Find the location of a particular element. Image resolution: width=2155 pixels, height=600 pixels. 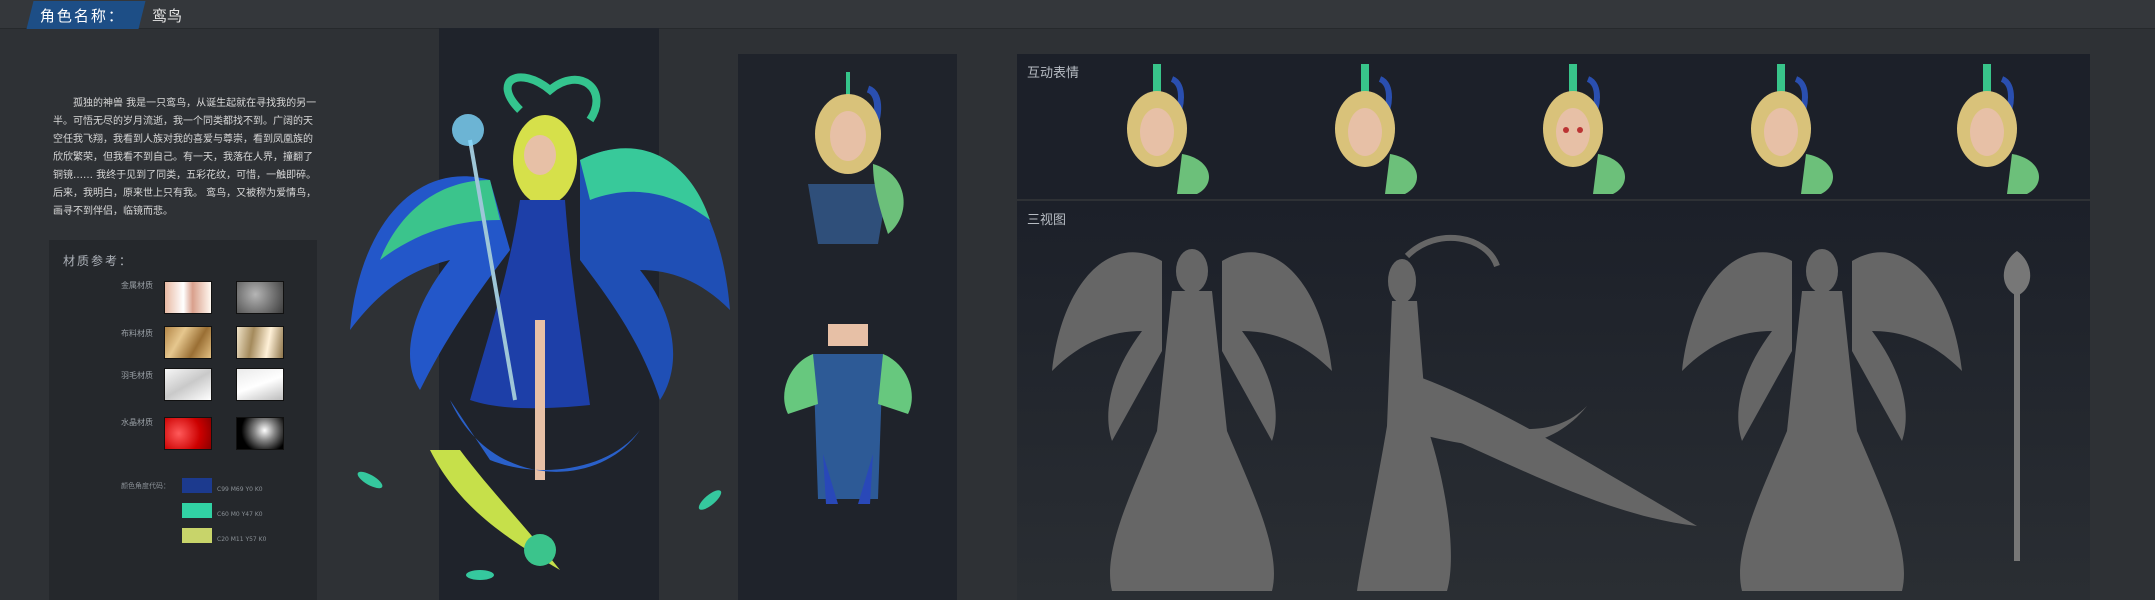

color-code-lime: C20 M11 Y57 K0 is located at coordinates (242, 539).